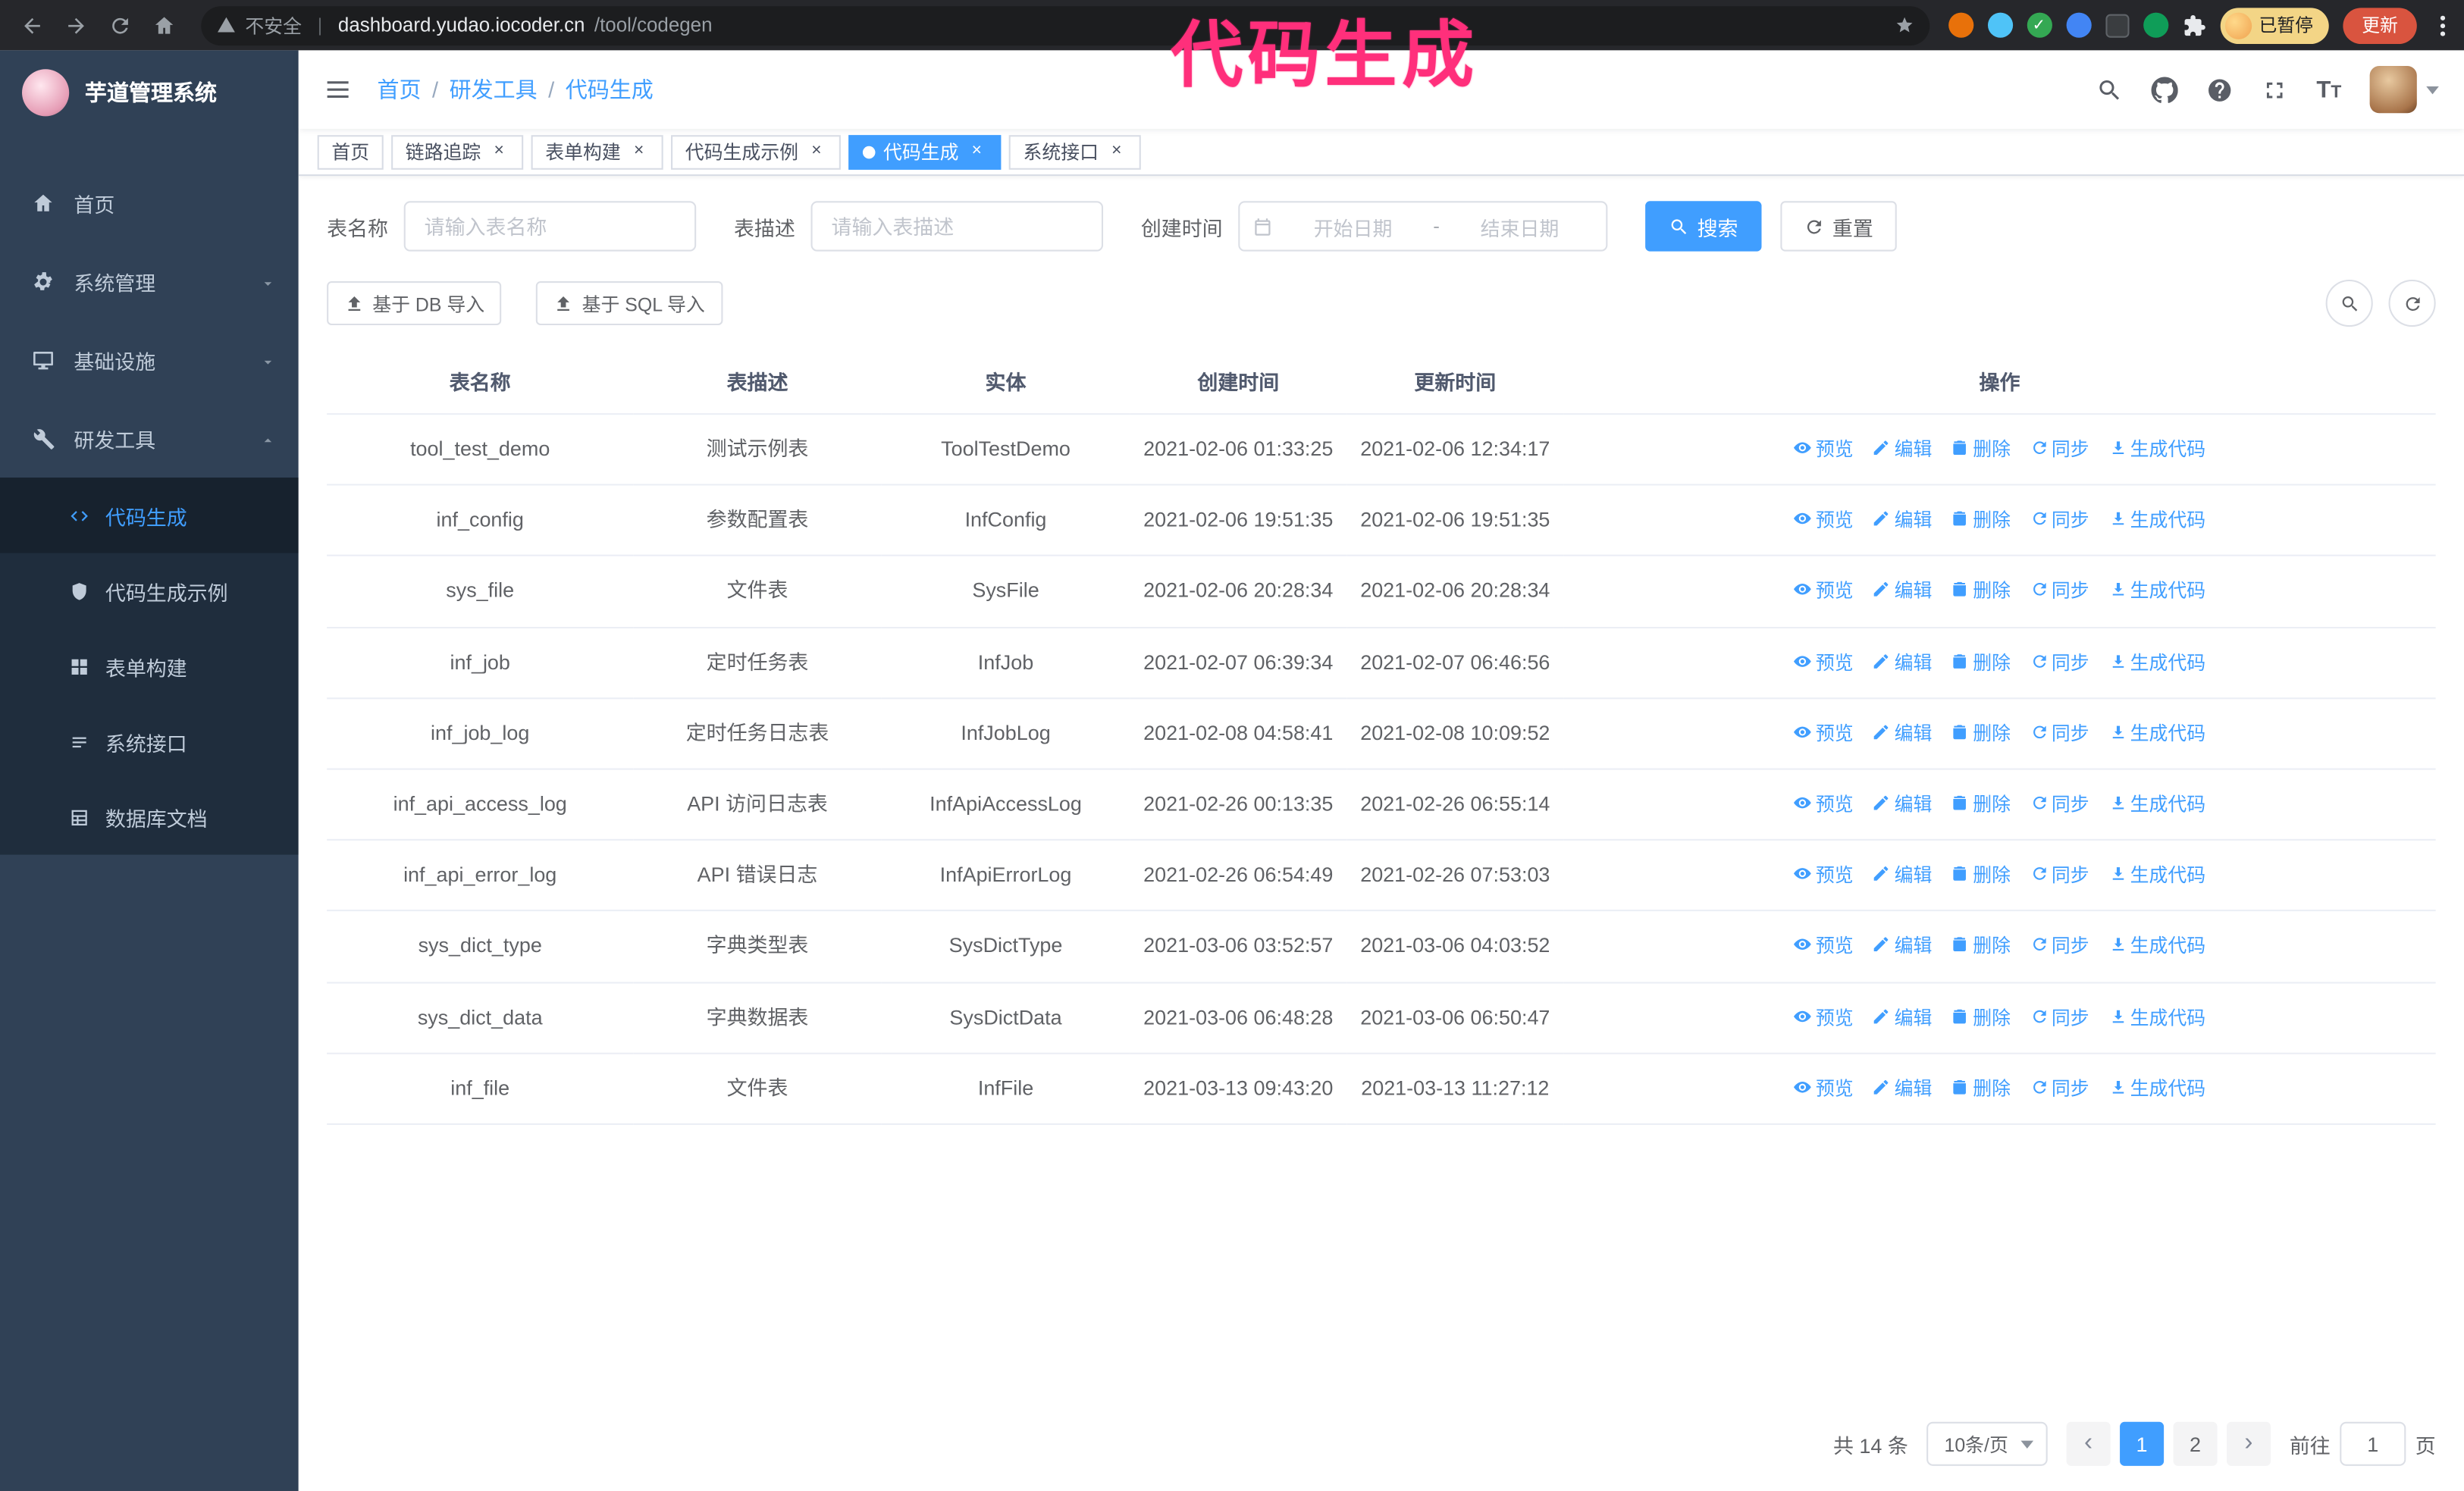 Image resolution: width=2464 pixels, height=1491 pixels. Describe the element at coordinates (1839, 226) in the screenshot. I see `reset-button: 重置` at that location.